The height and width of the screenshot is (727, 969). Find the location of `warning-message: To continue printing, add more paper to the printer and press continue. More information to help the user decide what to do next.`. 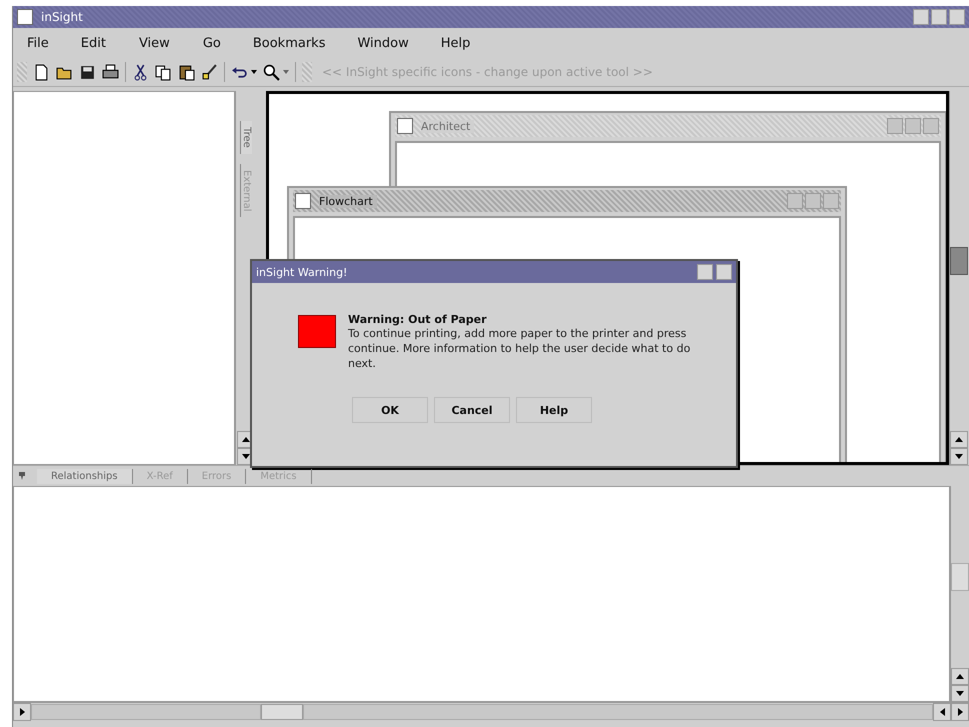

warning-message: To continue printing, add more paper to the printer and press continue. More information to help the user decide what to do next. is located at coordinates (520, 348).